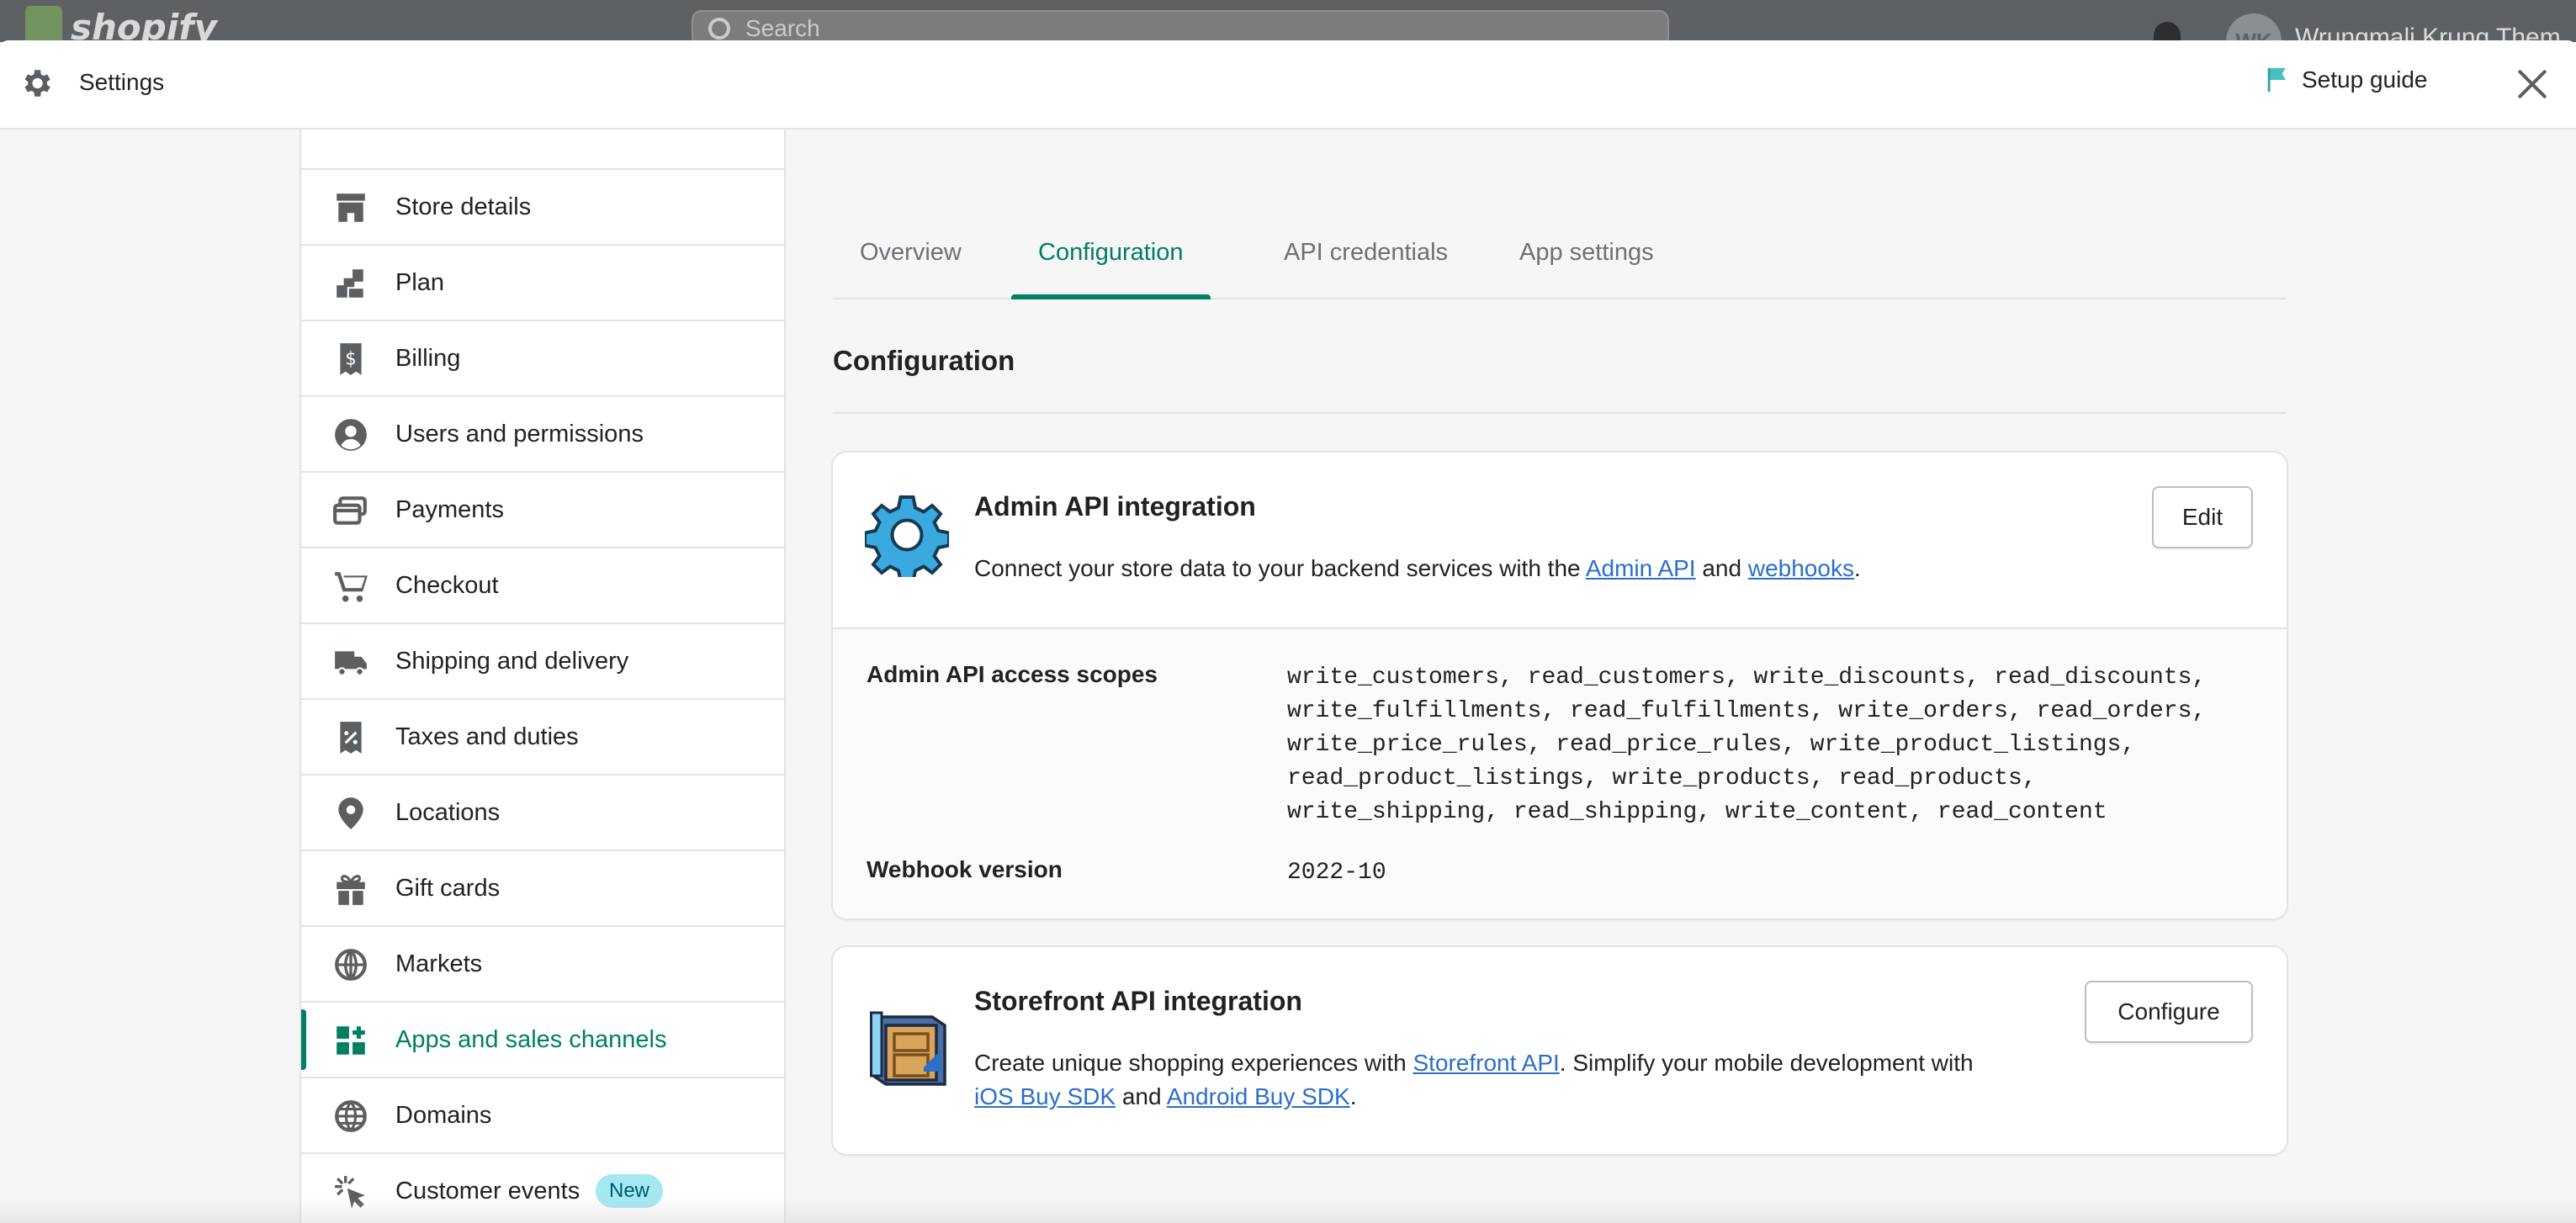  I want to click on sidebar-item-domains: Domains, so click(542, 1116).